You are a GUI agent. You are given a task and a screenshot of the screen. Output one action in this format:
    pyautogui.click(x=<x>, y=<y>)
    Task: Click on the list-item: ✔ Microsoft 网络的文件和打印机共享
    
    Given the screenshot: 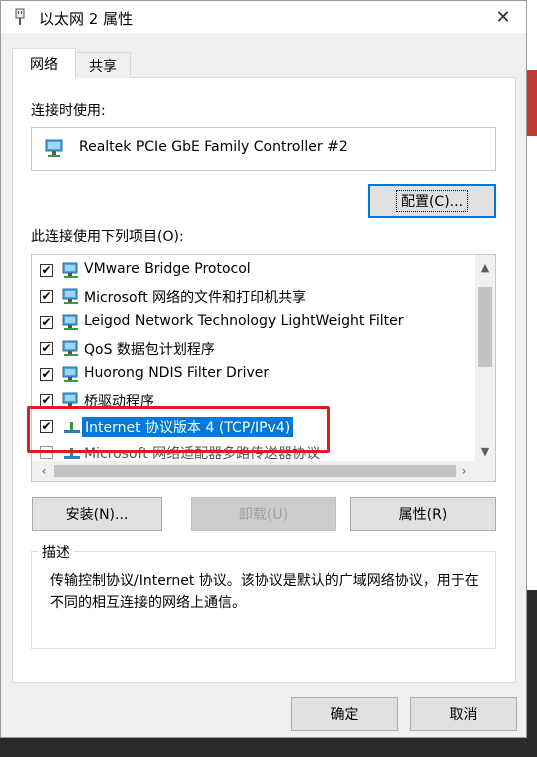 What is the action you would take?
    pyautogui.click(x=252, y=297)
    